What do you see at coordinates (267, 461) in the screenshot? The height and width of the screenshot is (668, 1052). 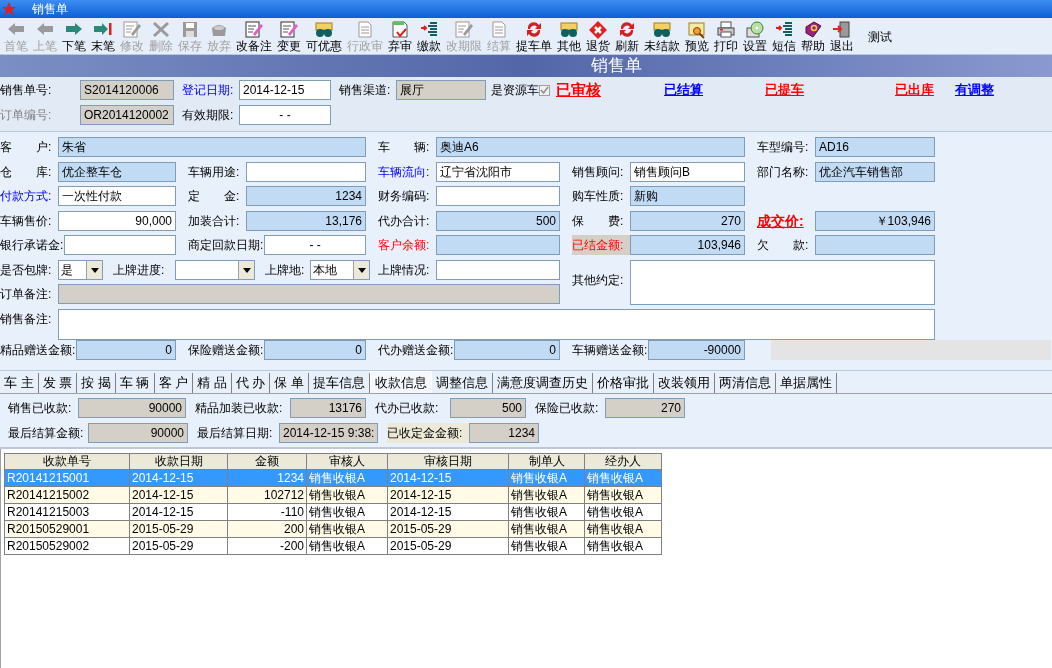 I see `column-header: 金额` at bounding box center [267, 461].